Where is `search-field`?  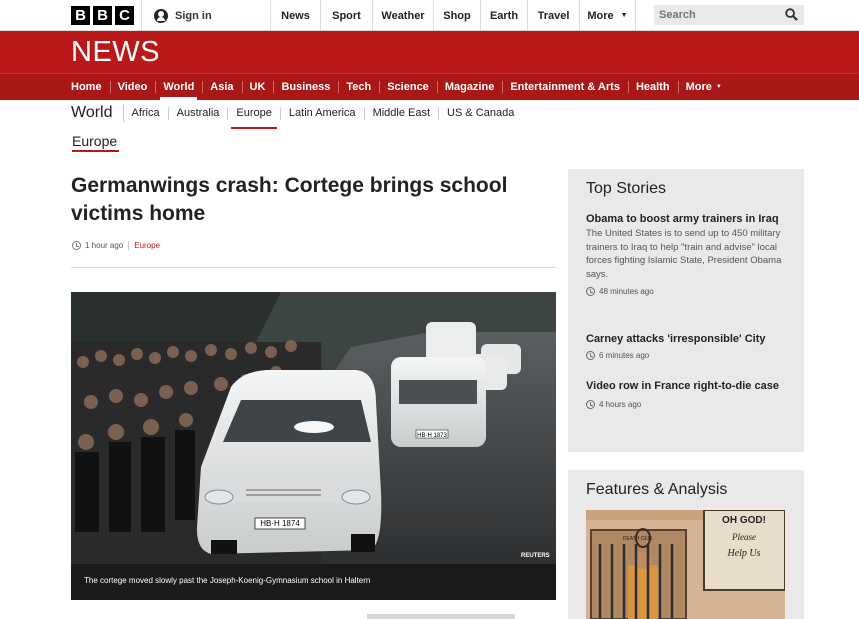
search-field is located at coordinates (729, 15).